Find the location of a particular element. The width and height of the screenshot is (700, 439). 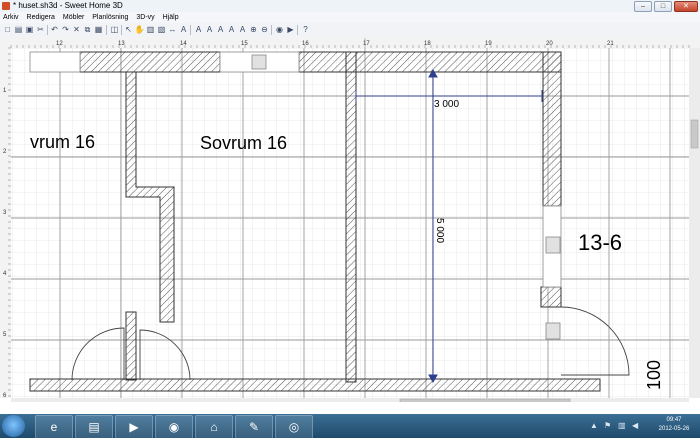

room-label: 13-6 is located at coordinates (600, 242).